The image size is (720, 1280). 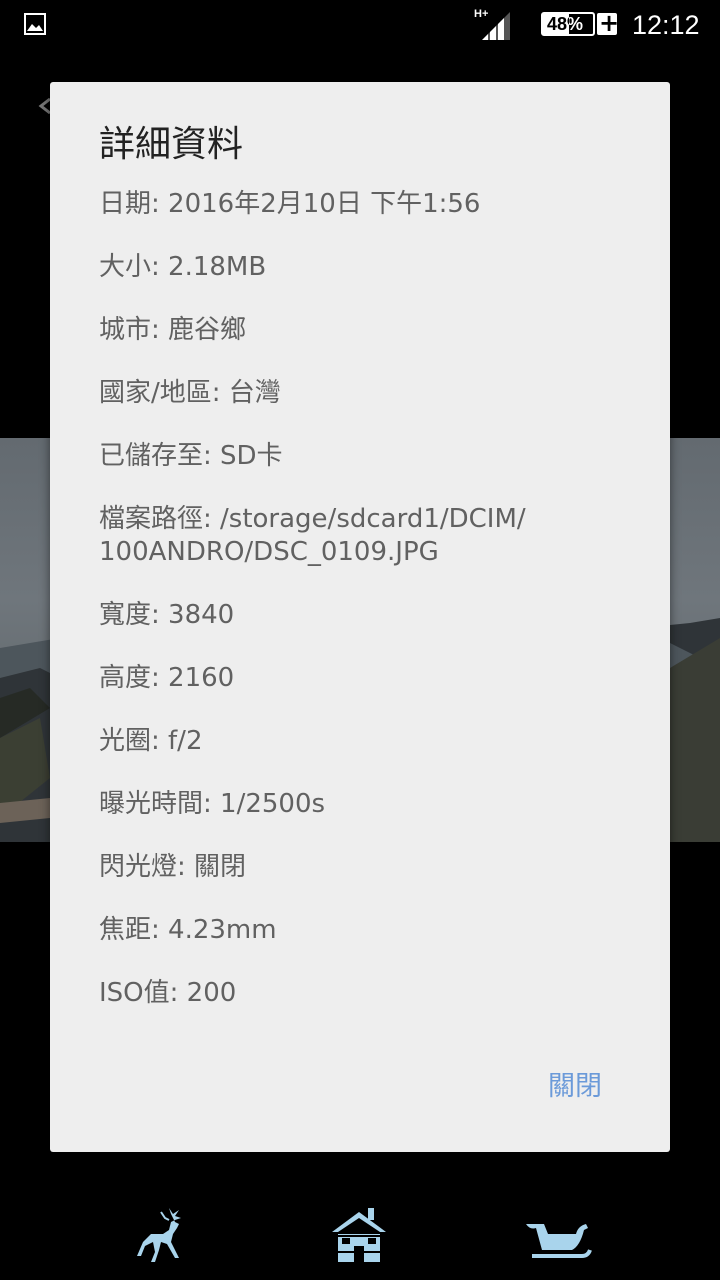 I want to click on detail-height: 高度: 2160, so click(x=167, y=678).